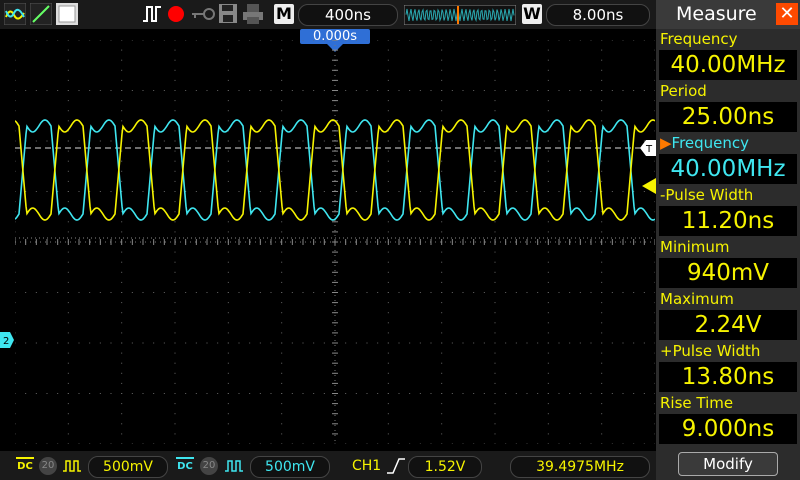 Image resolution: width=800 pixels, height=480 pixels. What do you see at coordinates (730, 247) in the screenshot?
I see `measurement-label: Minimum` at bounding box center [730, 247].